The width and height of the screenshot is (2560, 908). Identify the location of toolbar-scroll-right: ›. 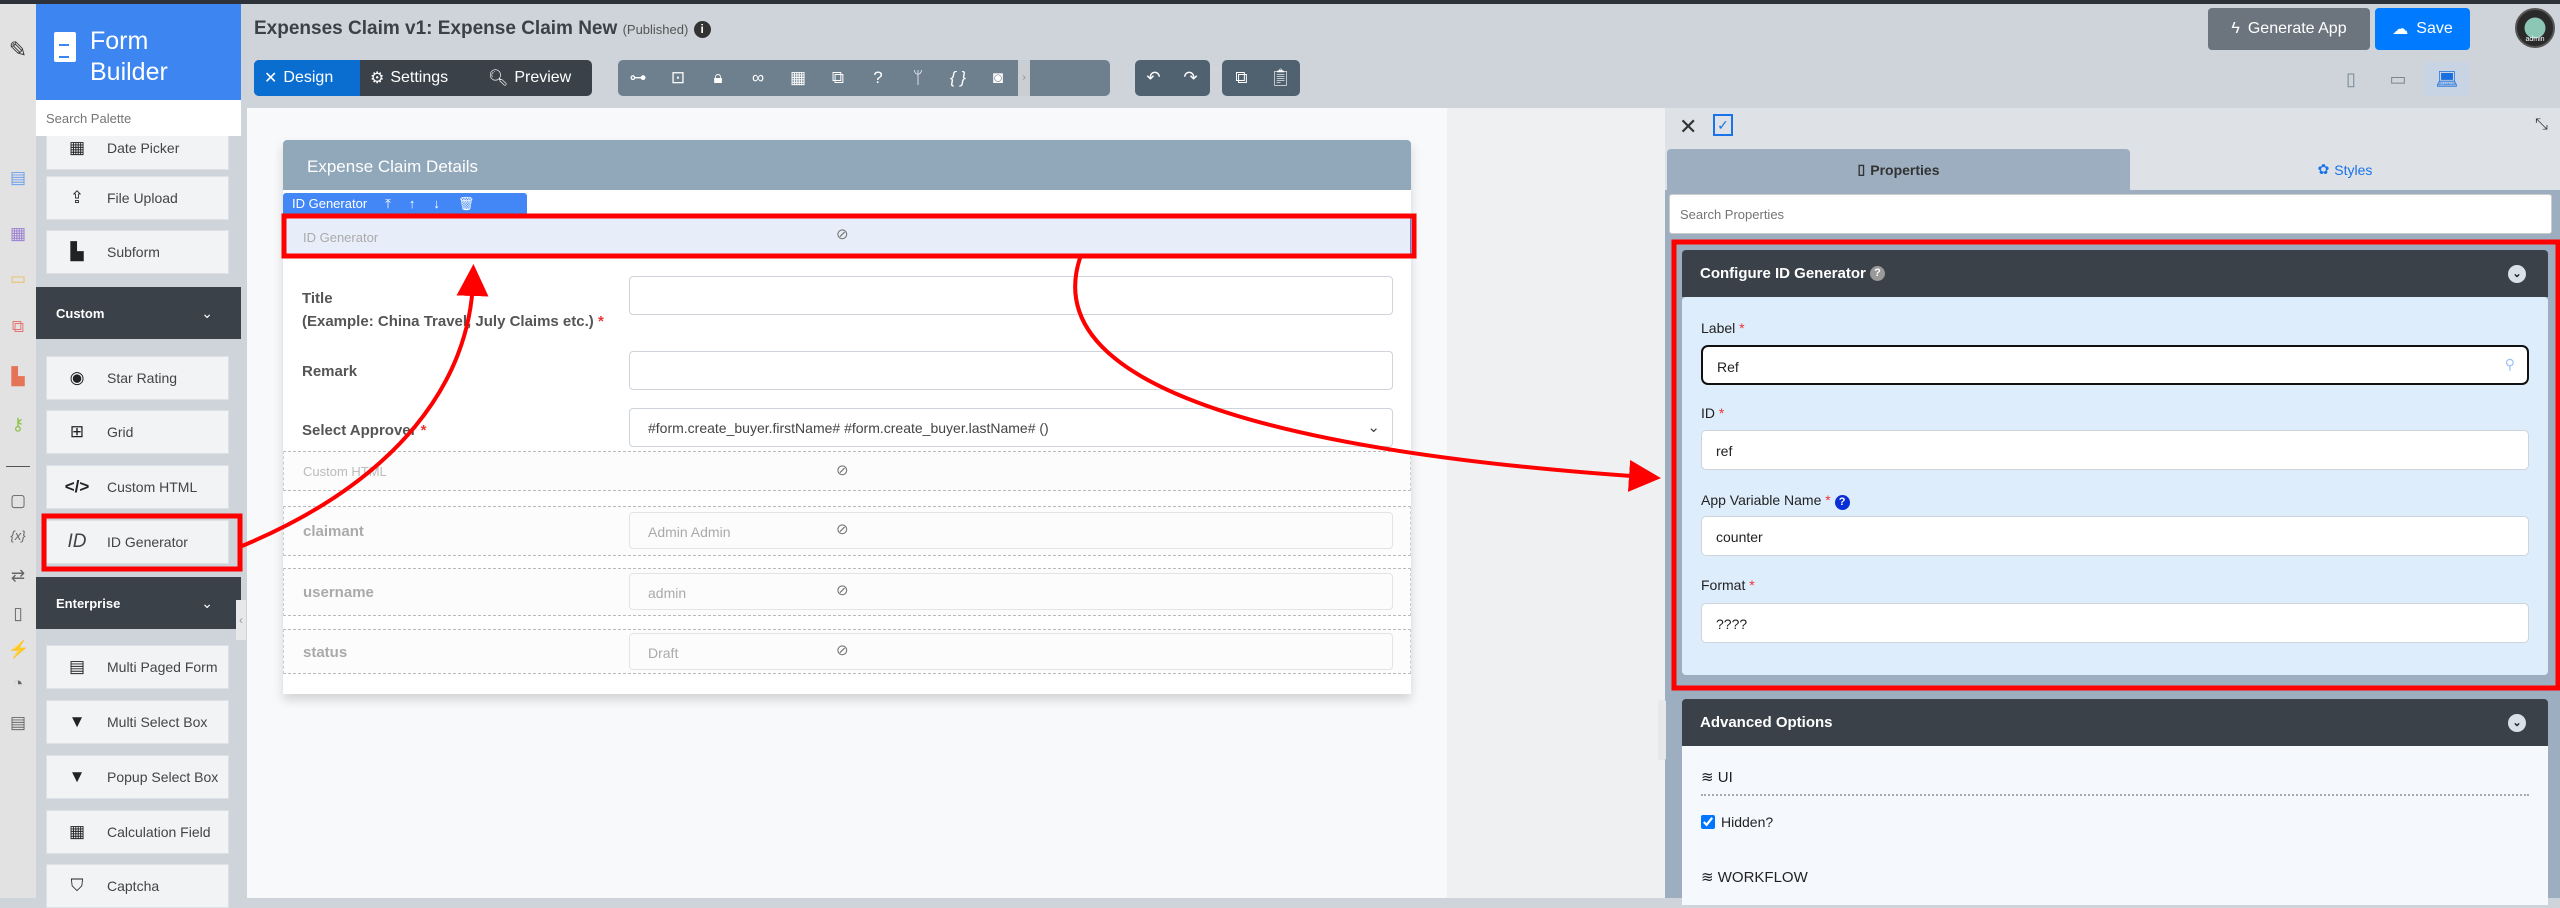
(1024, 78).